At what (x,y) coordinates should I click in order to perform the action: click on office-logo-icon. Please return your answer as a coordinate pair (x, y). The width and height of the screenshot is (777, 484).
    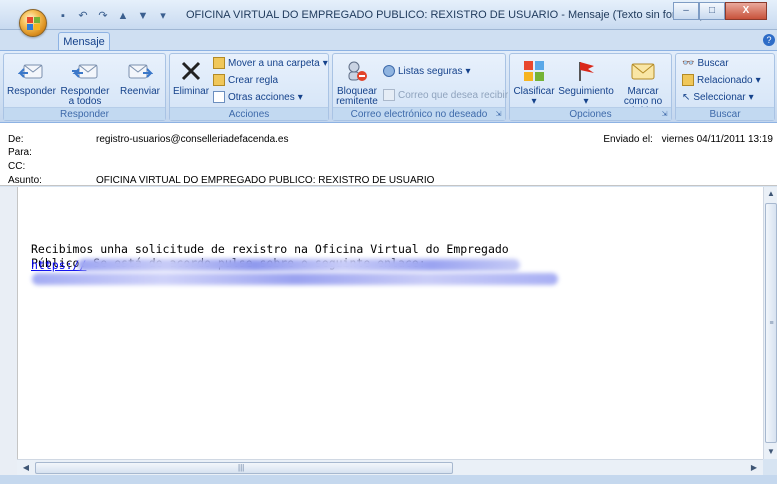
    Looking at the image, I should click on (33, 23).